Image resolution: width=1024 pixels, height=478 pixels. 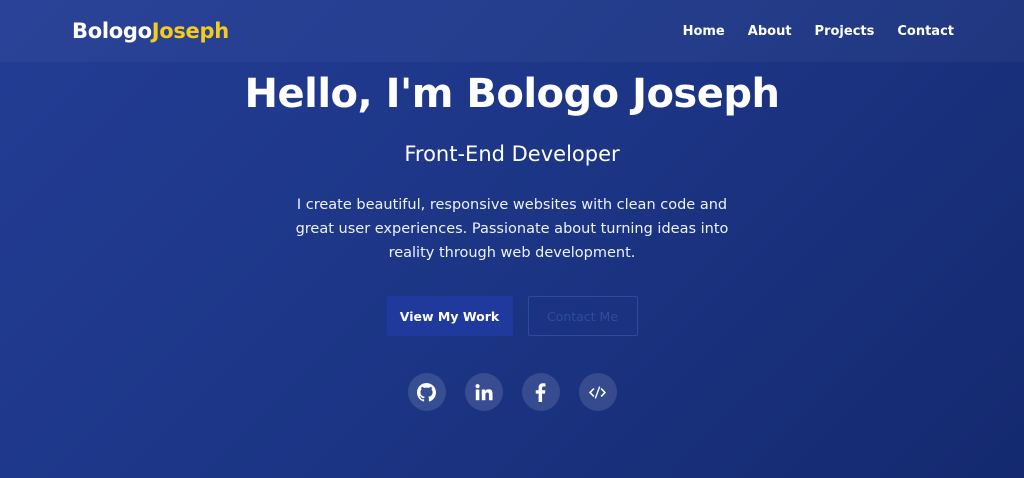 I want to click on code-icon, so click(x=597, y=392).